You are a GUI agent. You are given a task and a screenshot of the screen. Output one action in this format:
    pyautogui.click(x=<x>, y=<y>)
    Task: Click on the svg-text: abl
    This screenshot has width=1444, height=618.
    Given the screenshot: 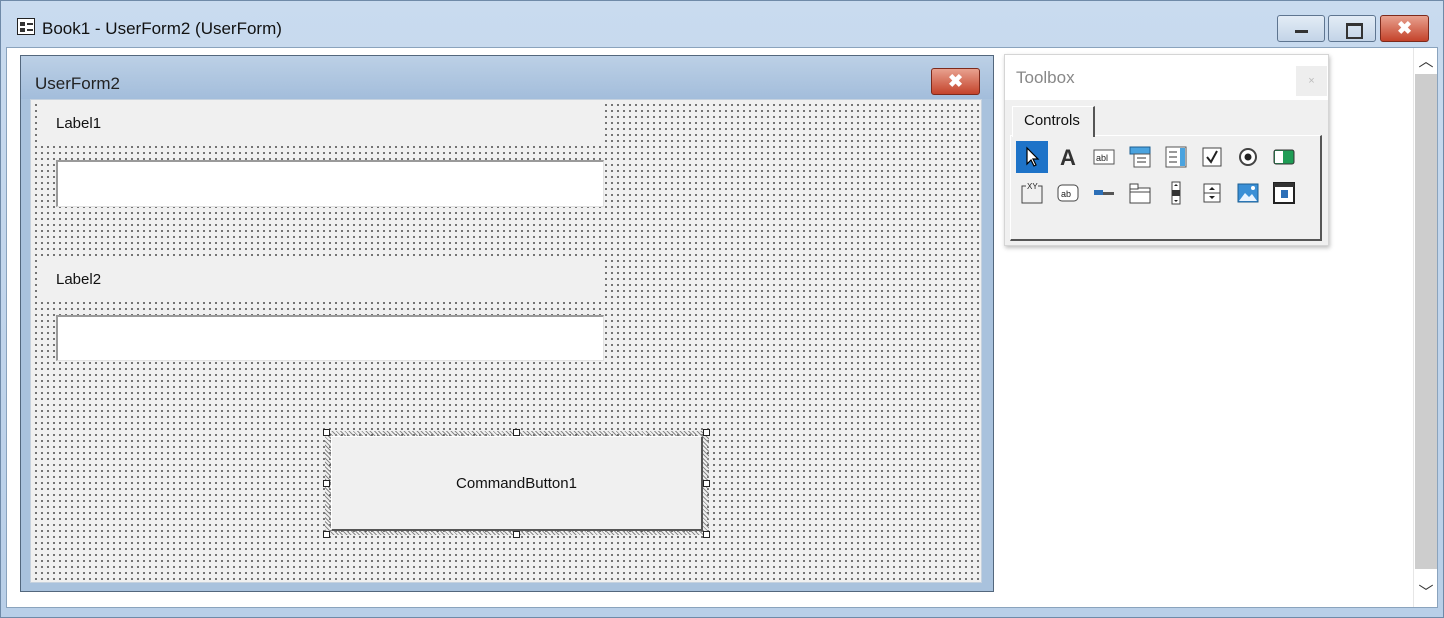 What is the action you would take?
    pyautogui.click(x=1102, y=158)
    